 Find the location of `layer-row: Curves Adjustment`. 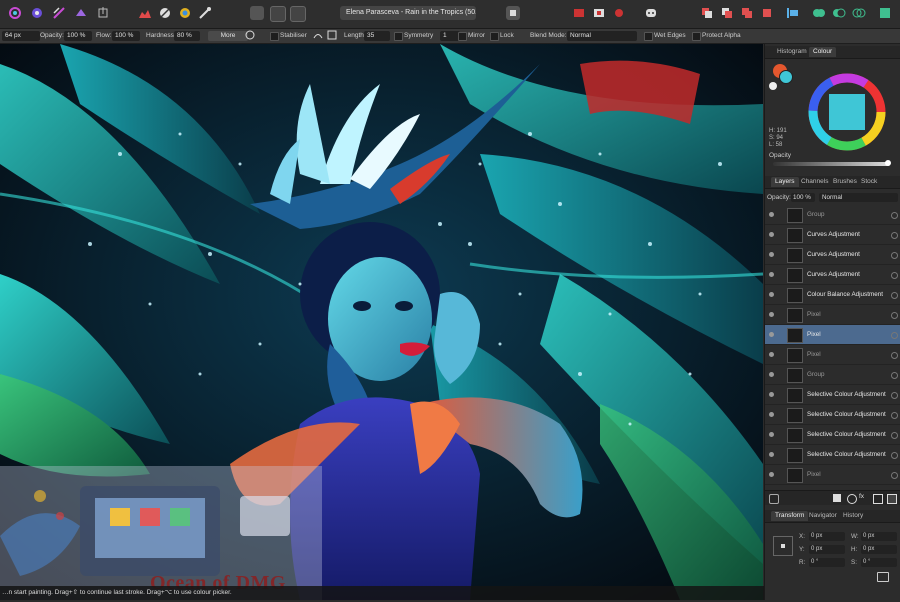

layer-row: Curves Adjustment is located at coordinates (832, 235).